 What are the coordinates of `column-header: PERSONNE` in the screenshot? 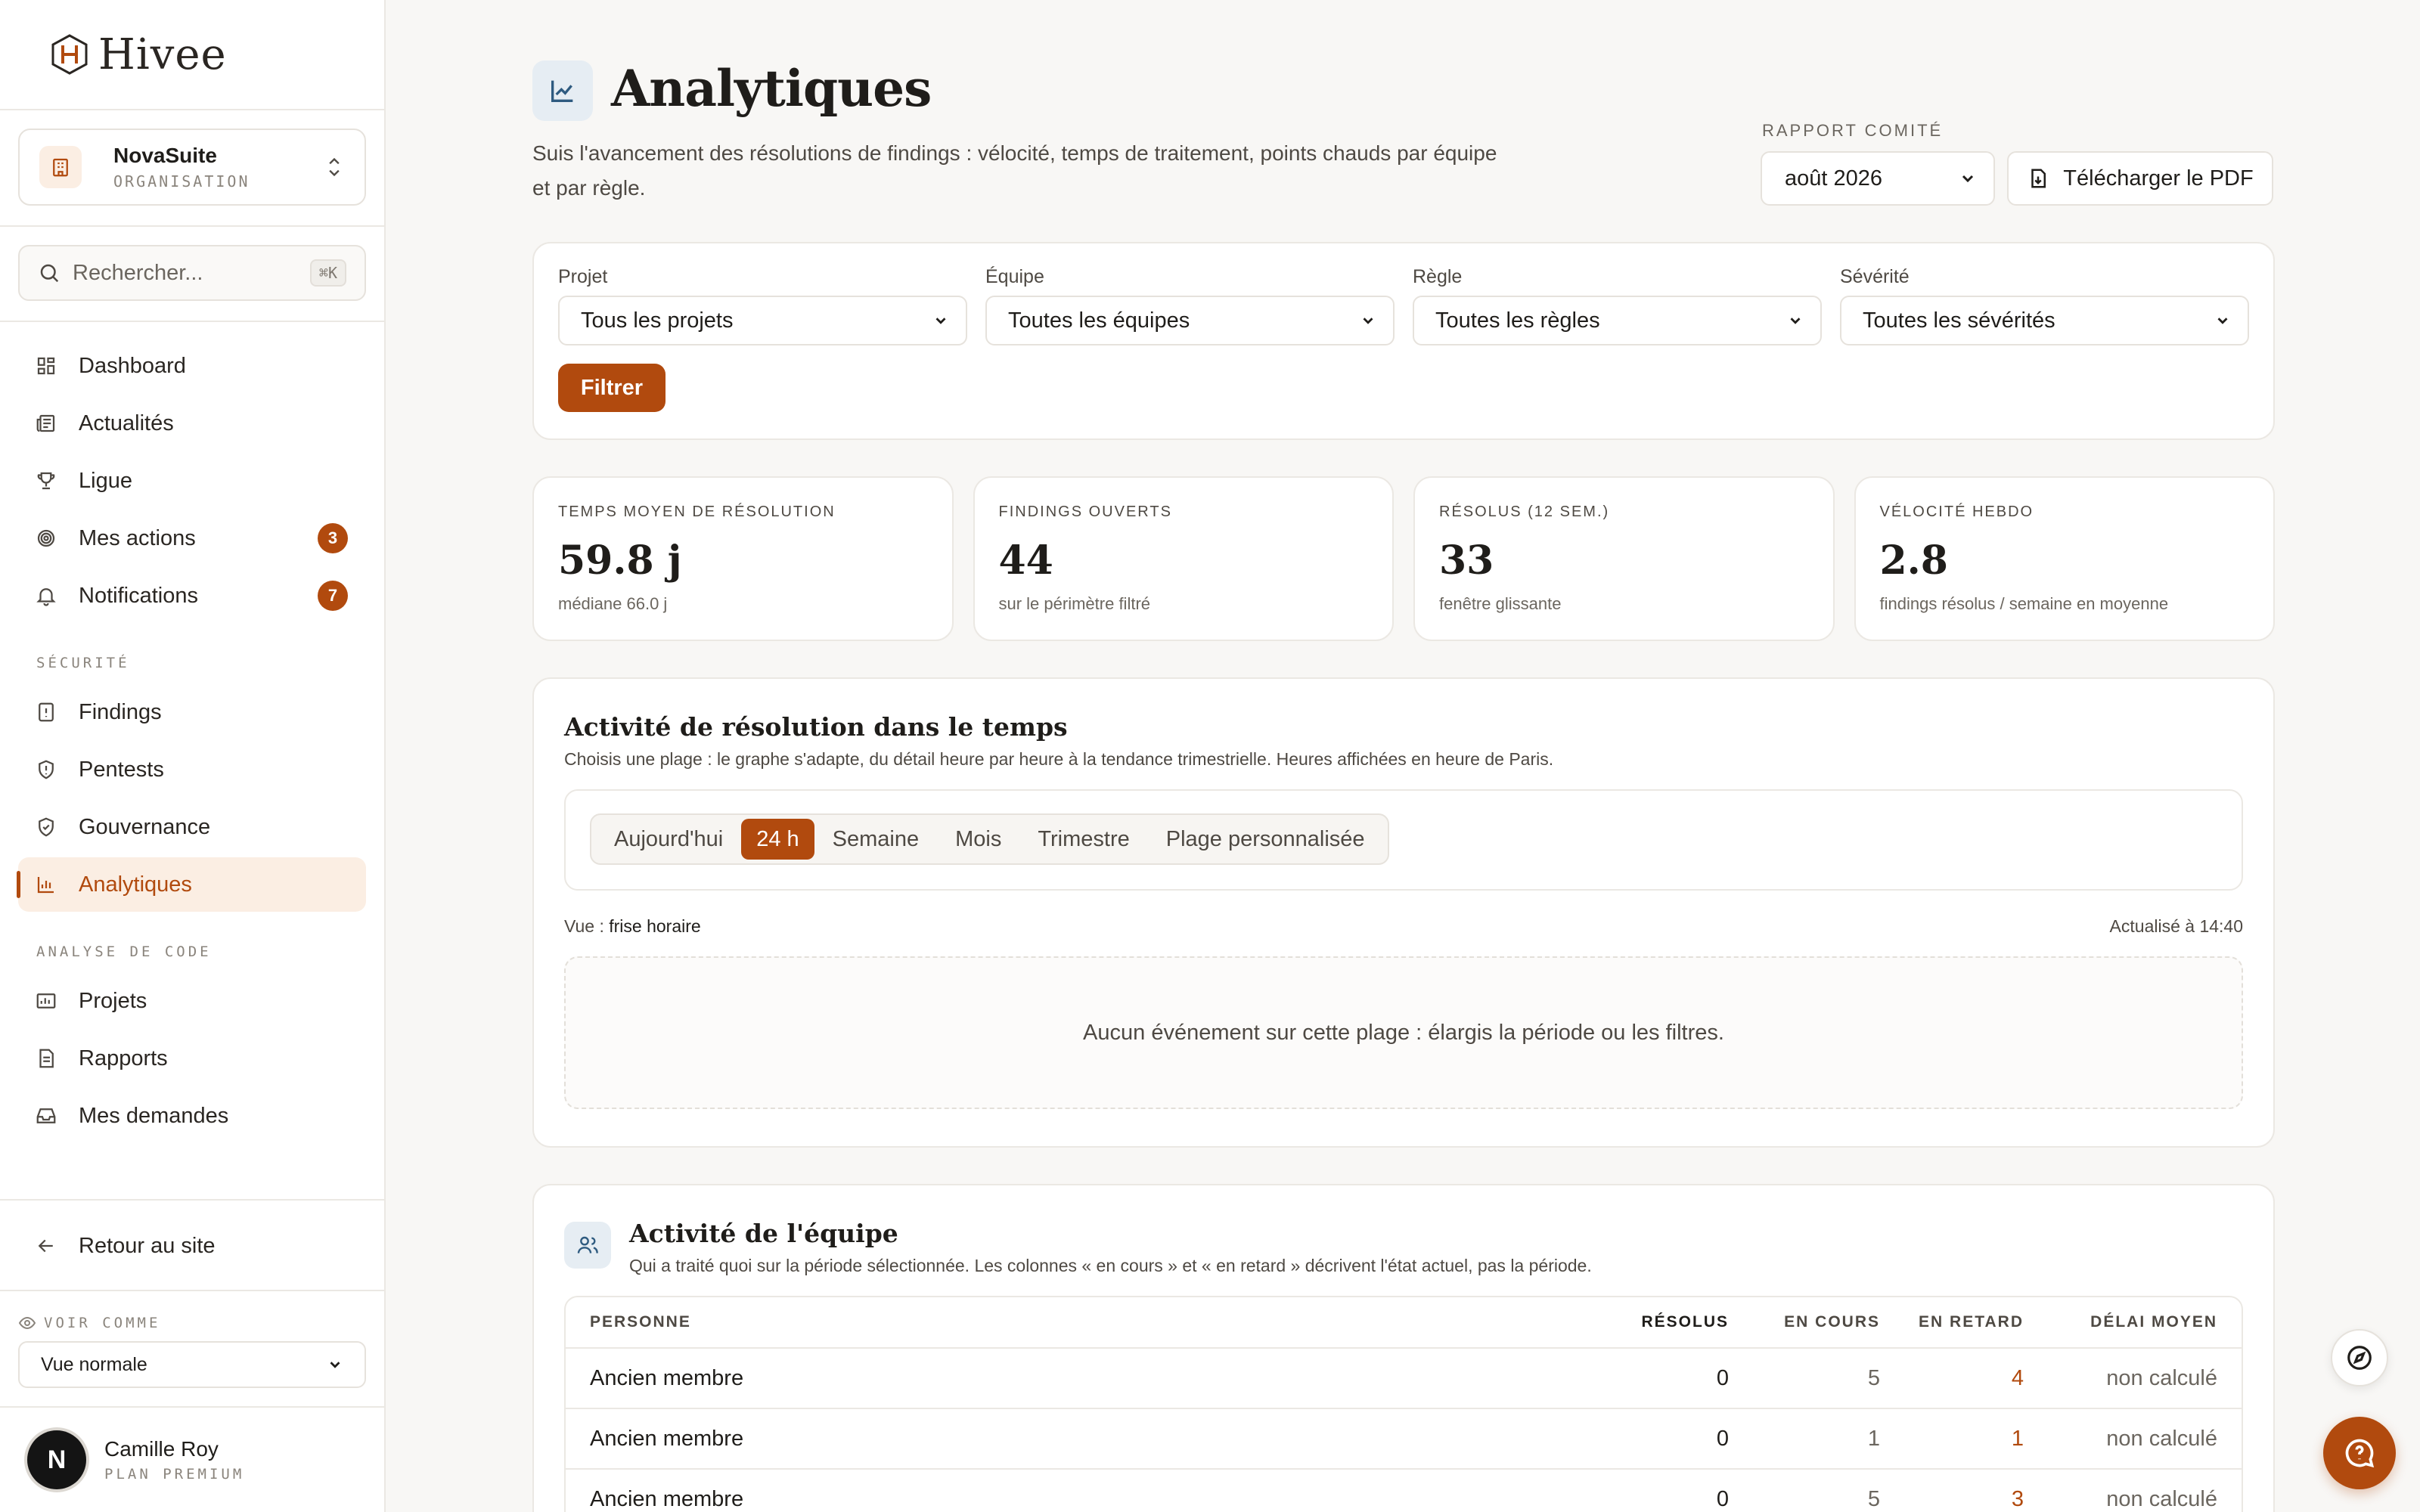 It's located at (1099, 1322).